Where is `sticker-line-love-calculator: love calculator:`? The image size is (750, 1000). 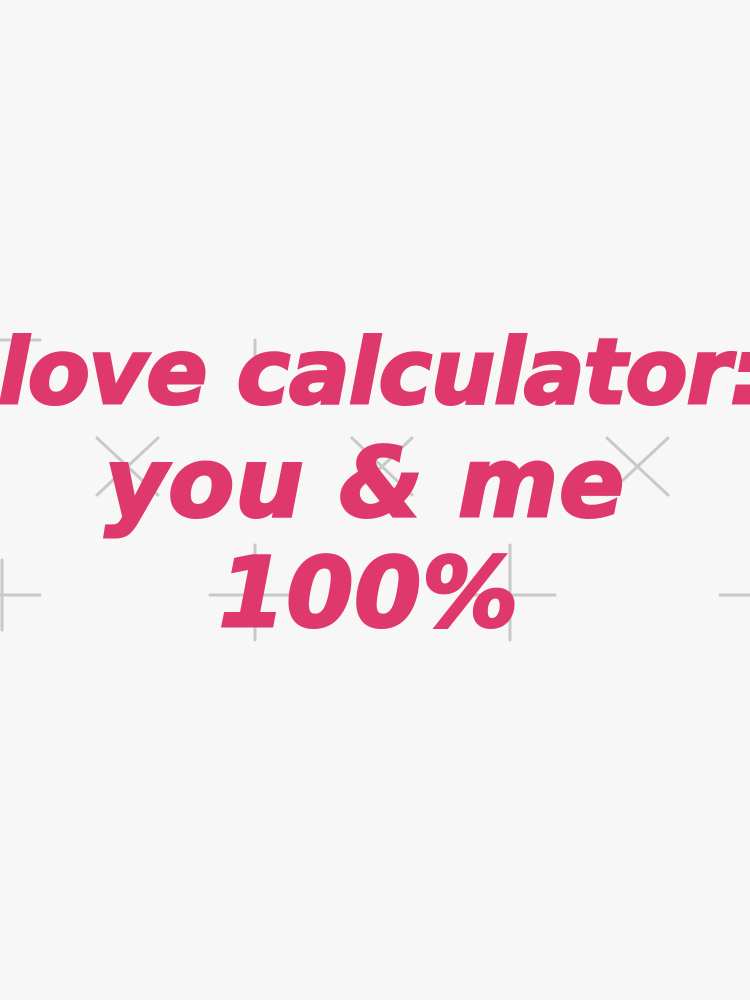
sticker-line-love-calculator: love calculator: is located at coordinates (375, 373).